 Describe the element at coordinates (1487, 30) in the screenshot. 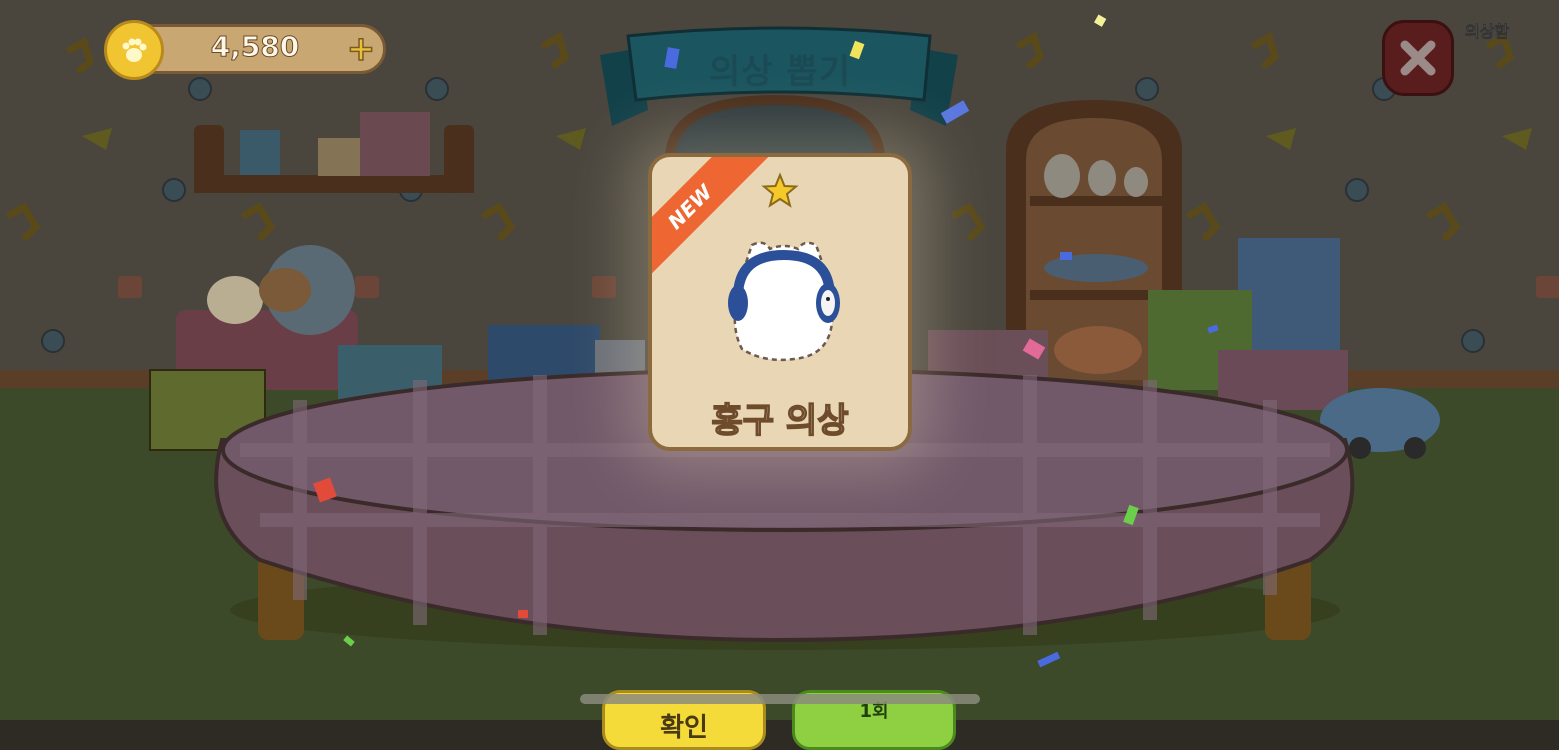

I see `wardrobe-button-label: 의상함` at that location.